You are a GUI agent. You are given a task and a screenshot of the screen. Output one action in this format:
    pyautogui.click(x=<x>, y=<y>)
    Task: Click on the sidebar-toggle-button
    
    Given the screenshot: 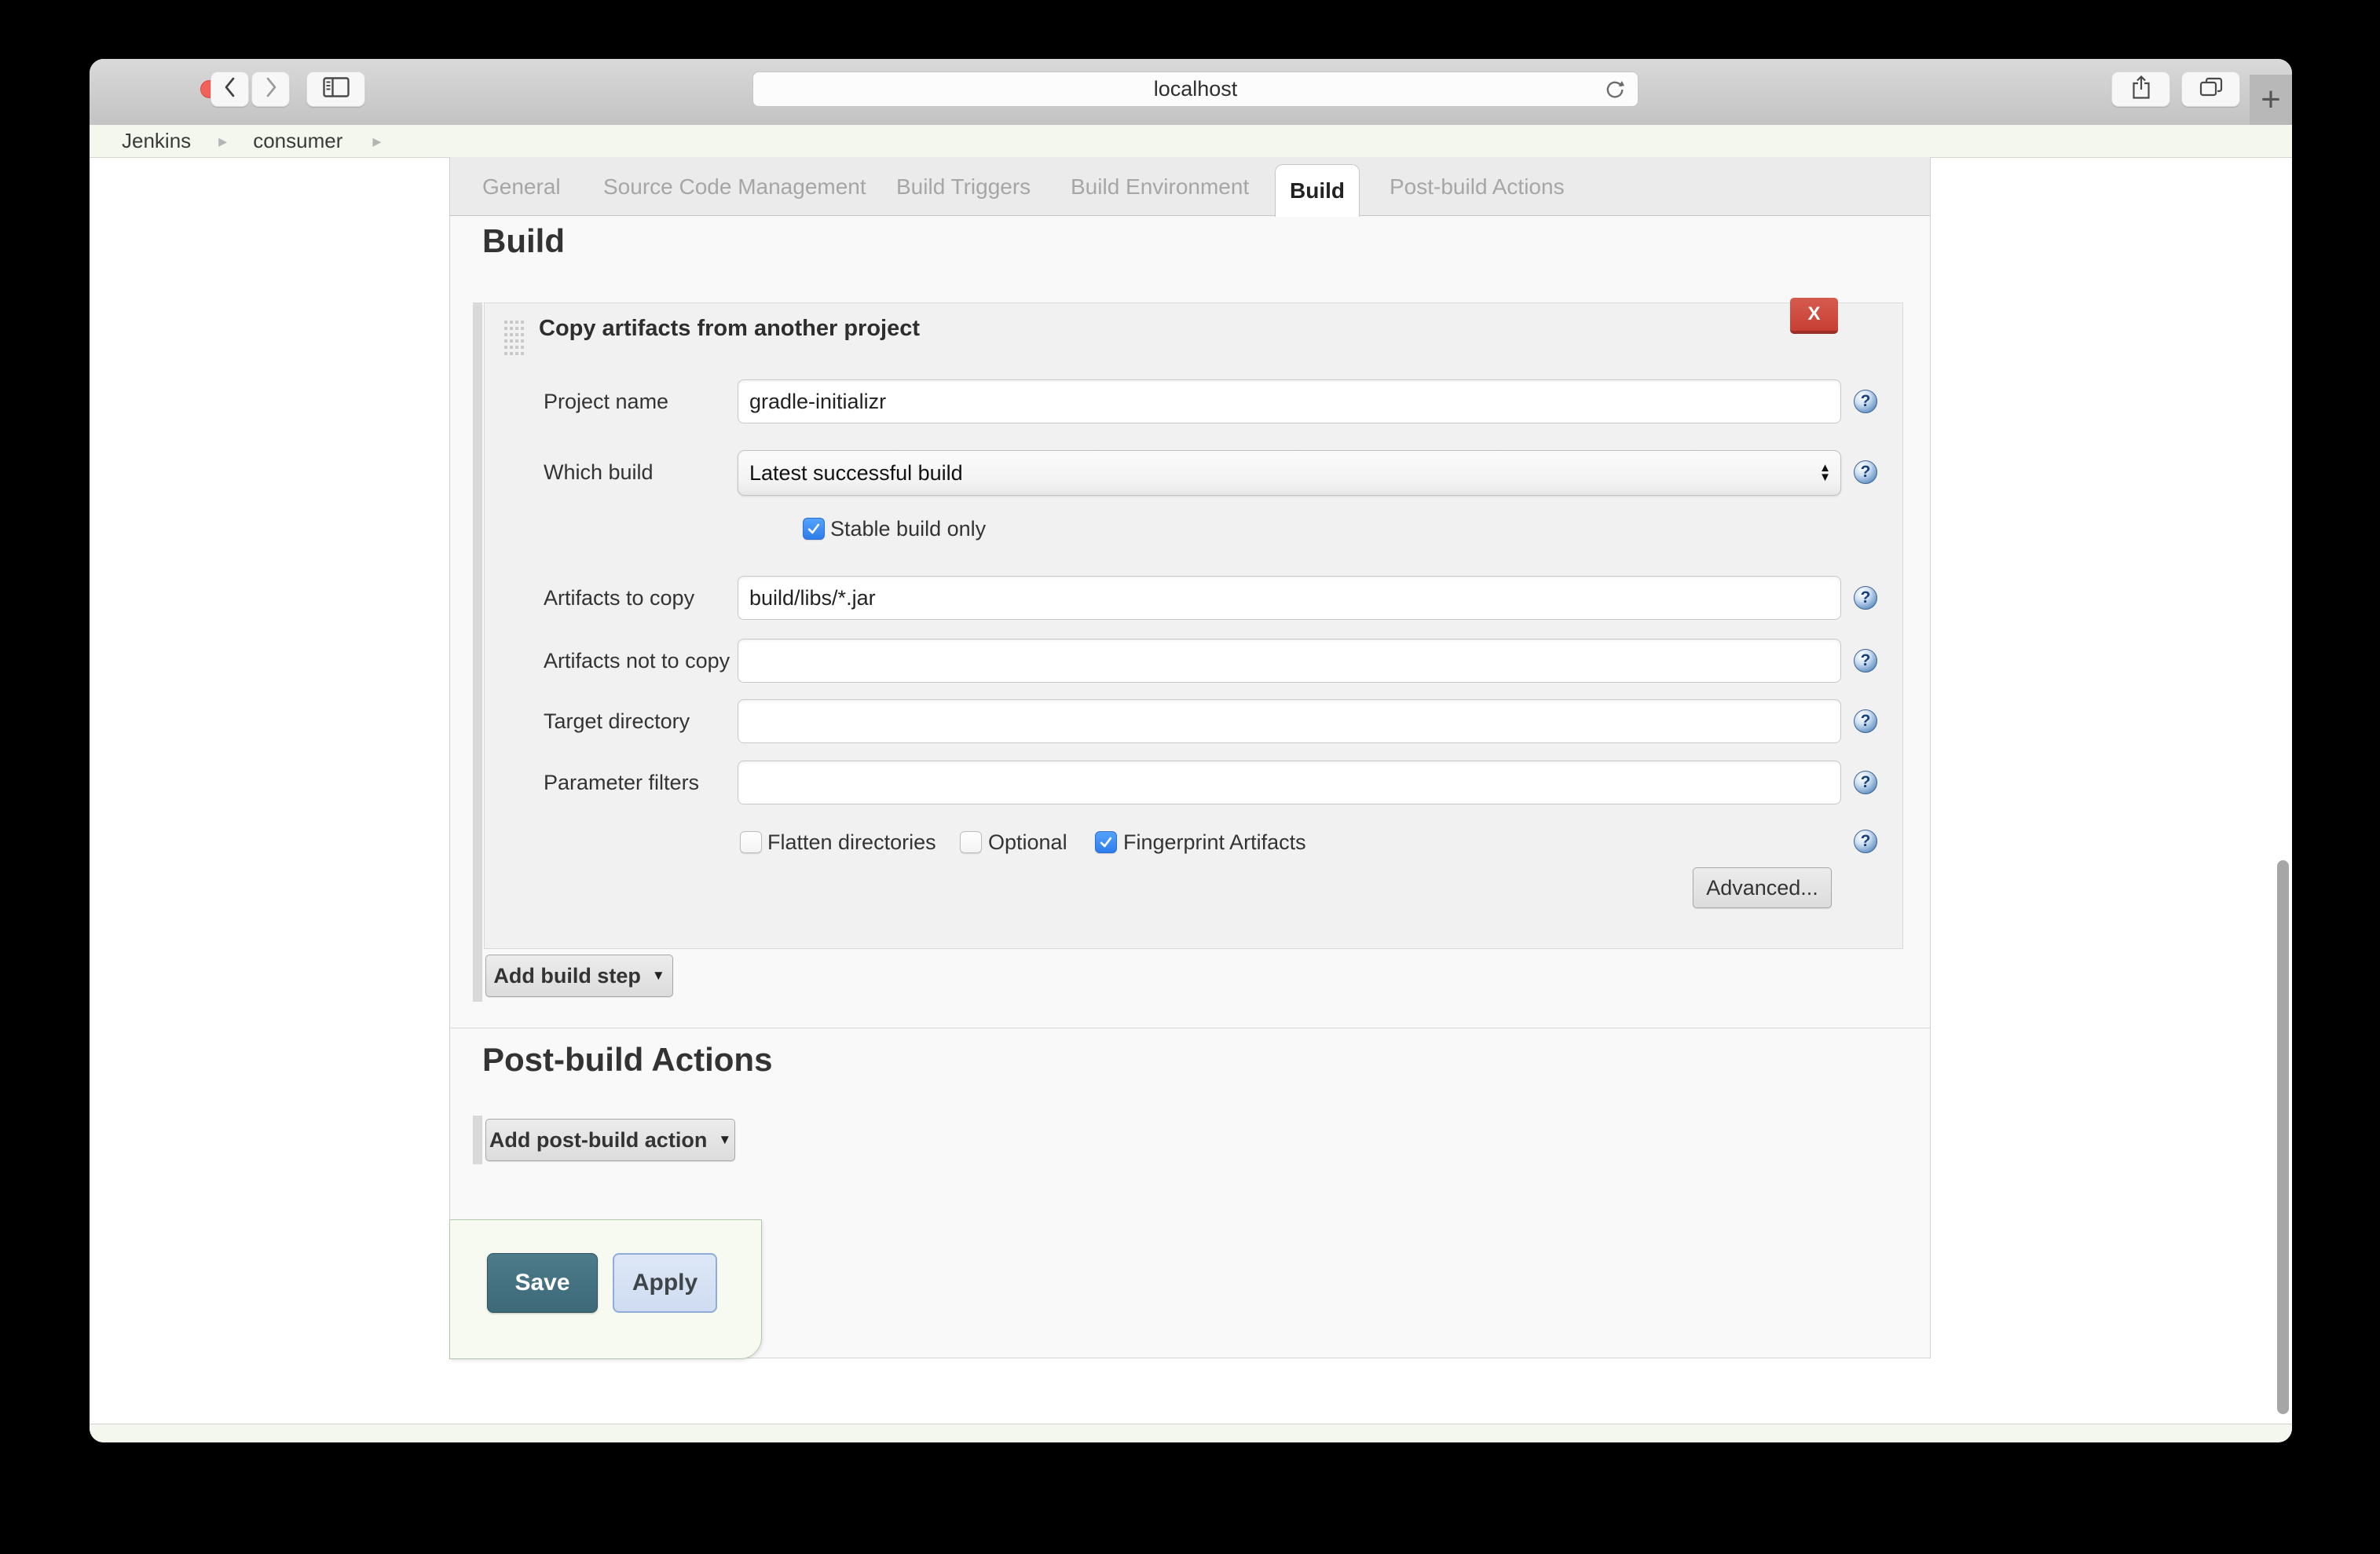 What is the action you would take?
    pyautogui.click(x=335, y=89)
    